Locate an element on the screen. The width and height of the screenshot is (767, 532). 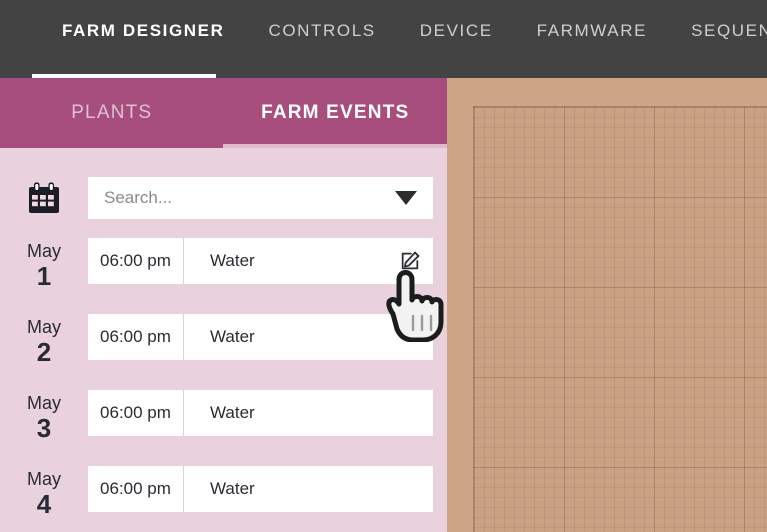
nav-item-sequences: SEQUENCES is located at coordinates (718, 31).